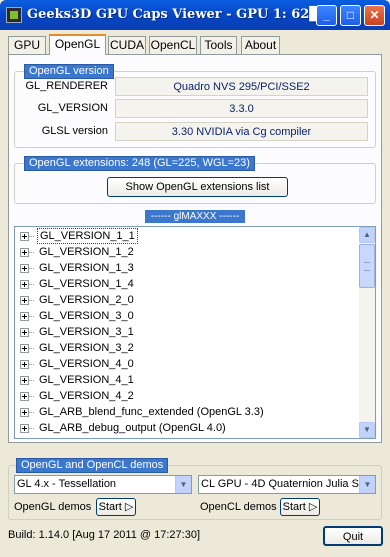 Image resolution: width=390 pixels, height=557 pixels. Describe the element at coordinates (367, 235) in the screenshot. I see `scroll-up-arrow-icon: ▲` at that location.